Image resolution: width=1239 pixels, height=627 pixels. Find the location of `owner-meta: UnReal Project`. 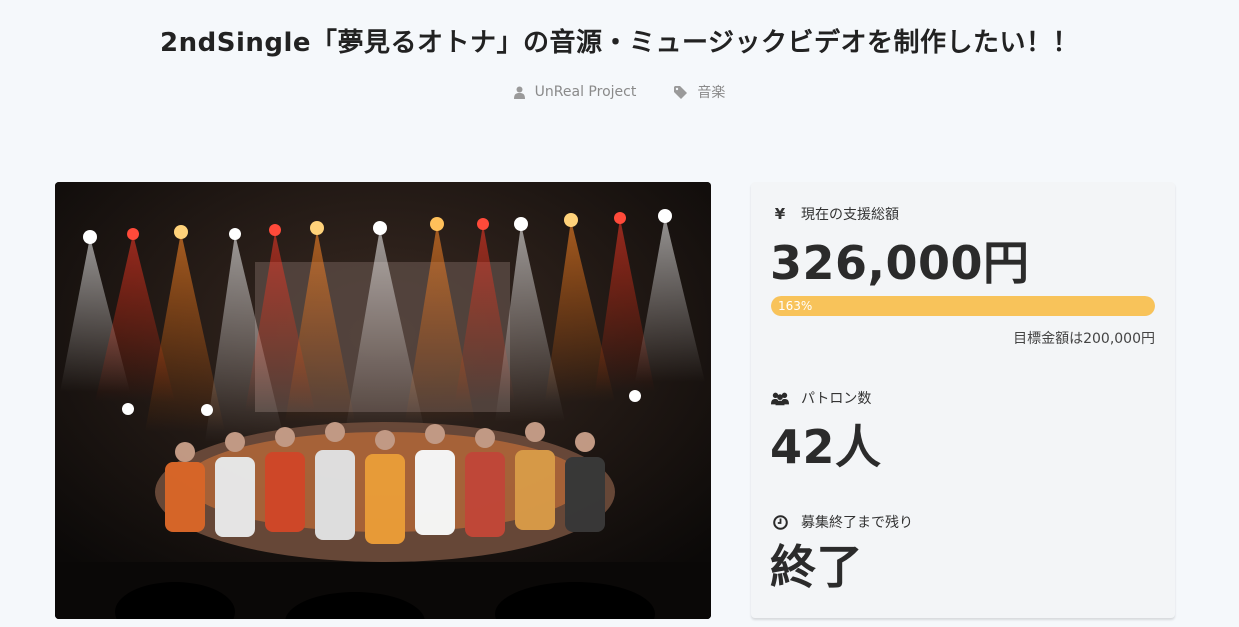

owner-meta: UnReal Project is located at coordinates (575, 92).